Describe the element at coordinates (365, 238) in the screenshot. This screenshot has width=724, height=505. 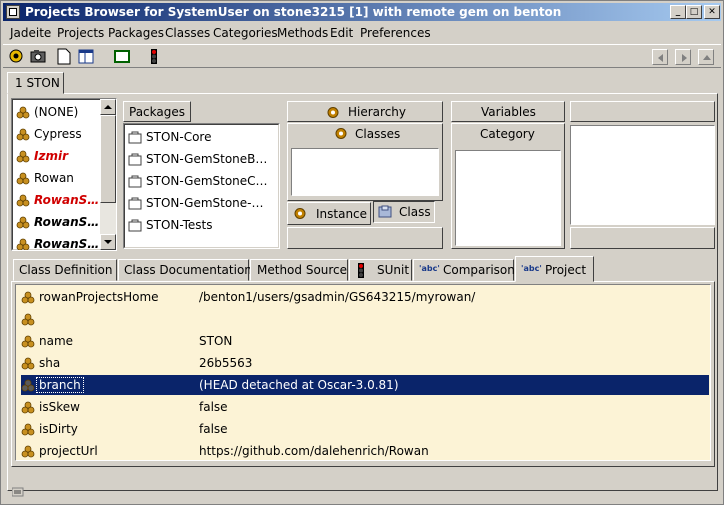
I see `class-pane-footer` at that location.